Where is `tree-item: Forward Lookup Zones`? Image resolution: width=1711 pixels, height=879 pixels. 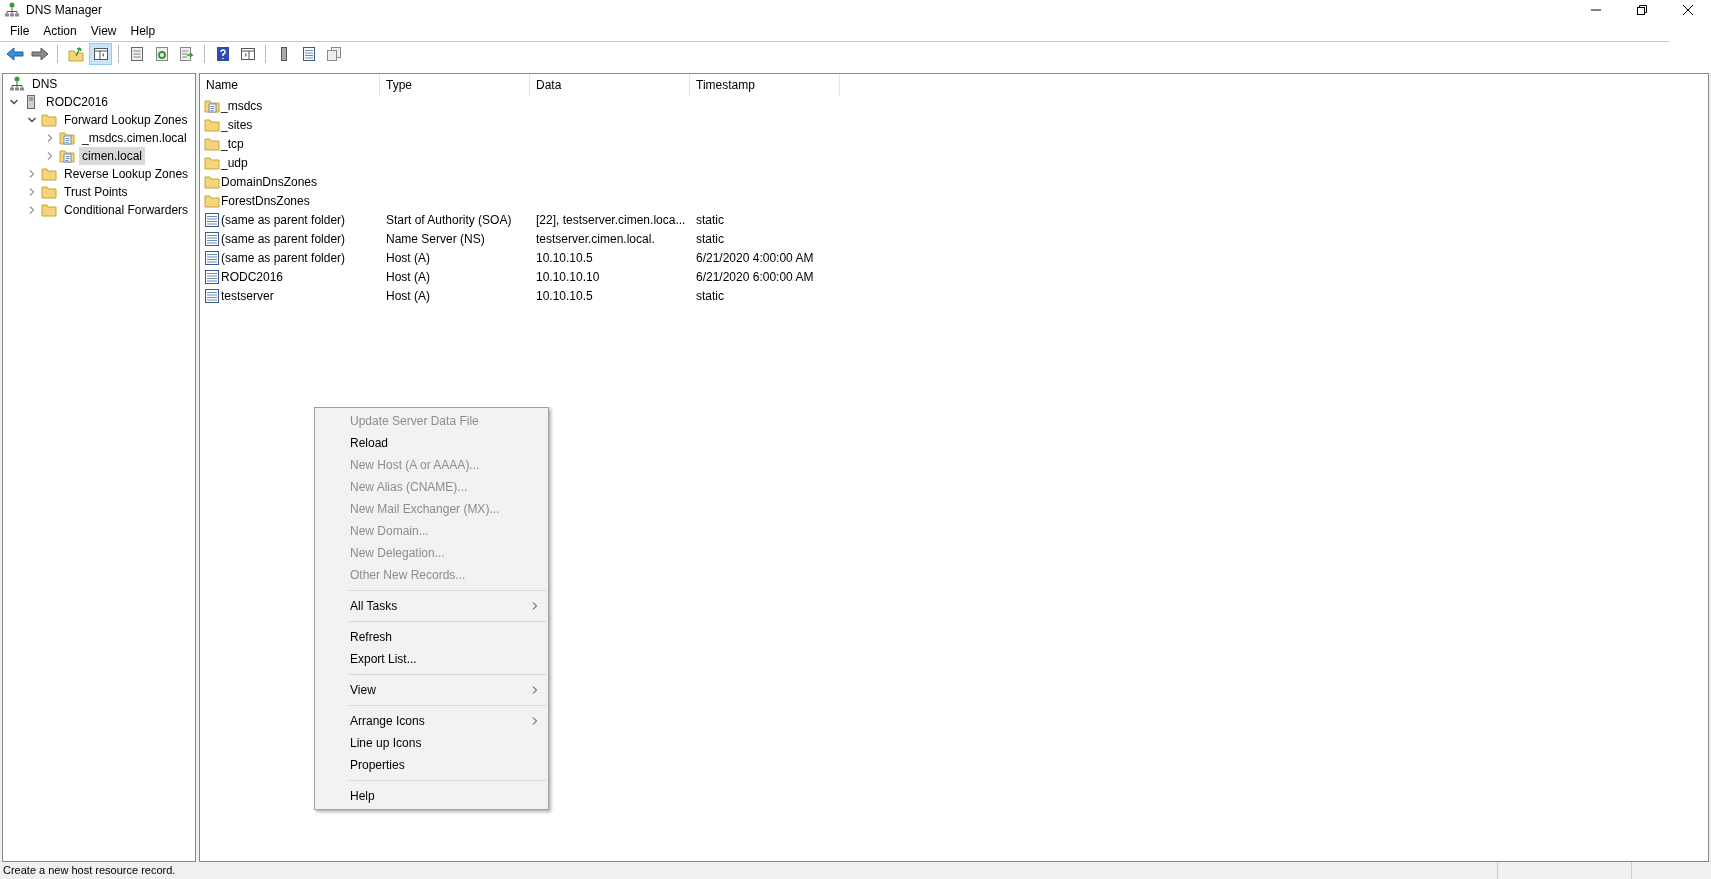
tree-item: Forward Lookup Zones is located at coordinates (126, 120).